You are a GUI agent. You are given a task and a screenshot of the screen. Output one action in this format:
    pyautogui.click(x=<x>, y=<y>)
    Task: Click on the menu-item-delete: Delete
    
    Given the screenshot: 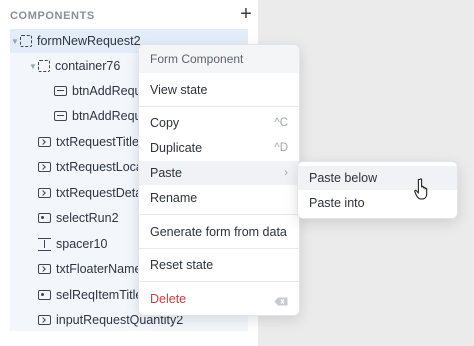 What is the action you would take?
    pyautogui.click(x=219, y=299)
    